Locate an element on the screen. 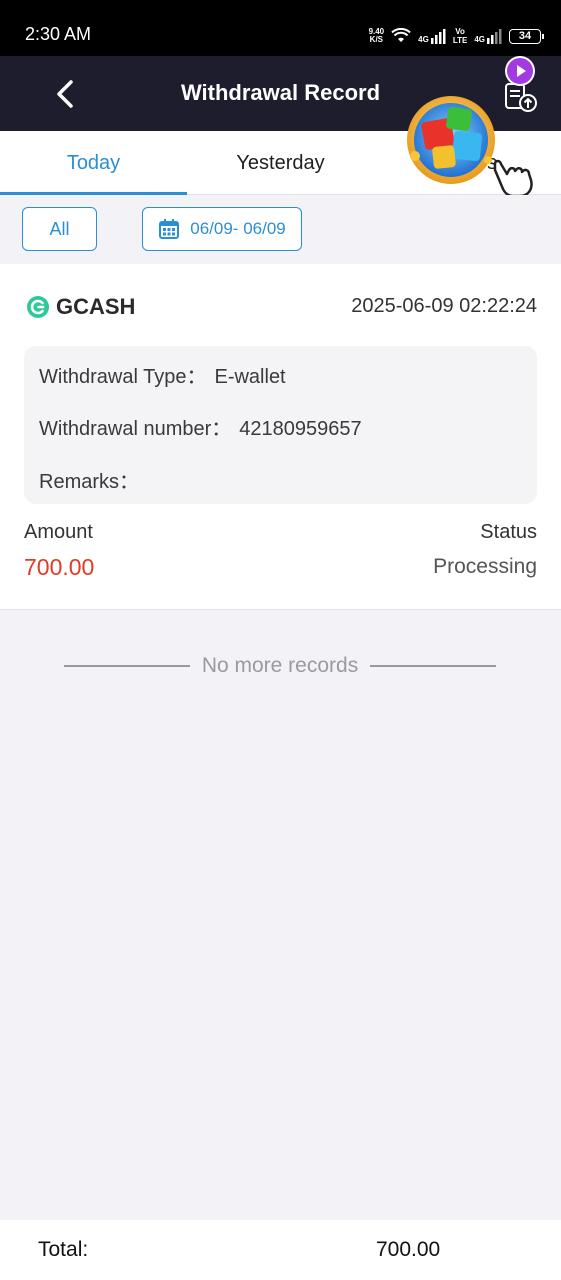 This screenshot has height=1280, width=561. signal-icon is located at coordinates (438, 36).